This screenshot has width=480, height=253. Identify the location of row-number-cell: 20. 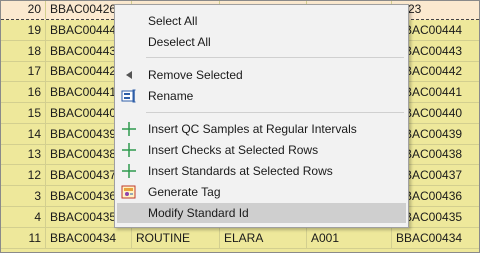
(23, 10).